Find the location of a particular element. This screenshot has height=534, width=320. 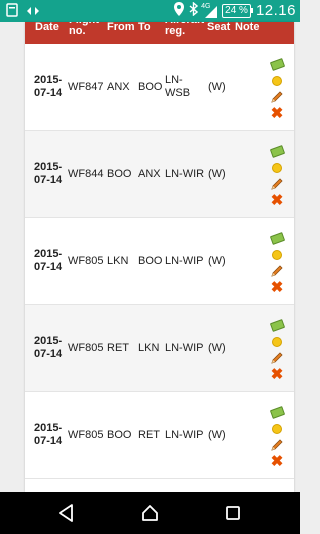

header-from: From is located at coordinates (121, 27).